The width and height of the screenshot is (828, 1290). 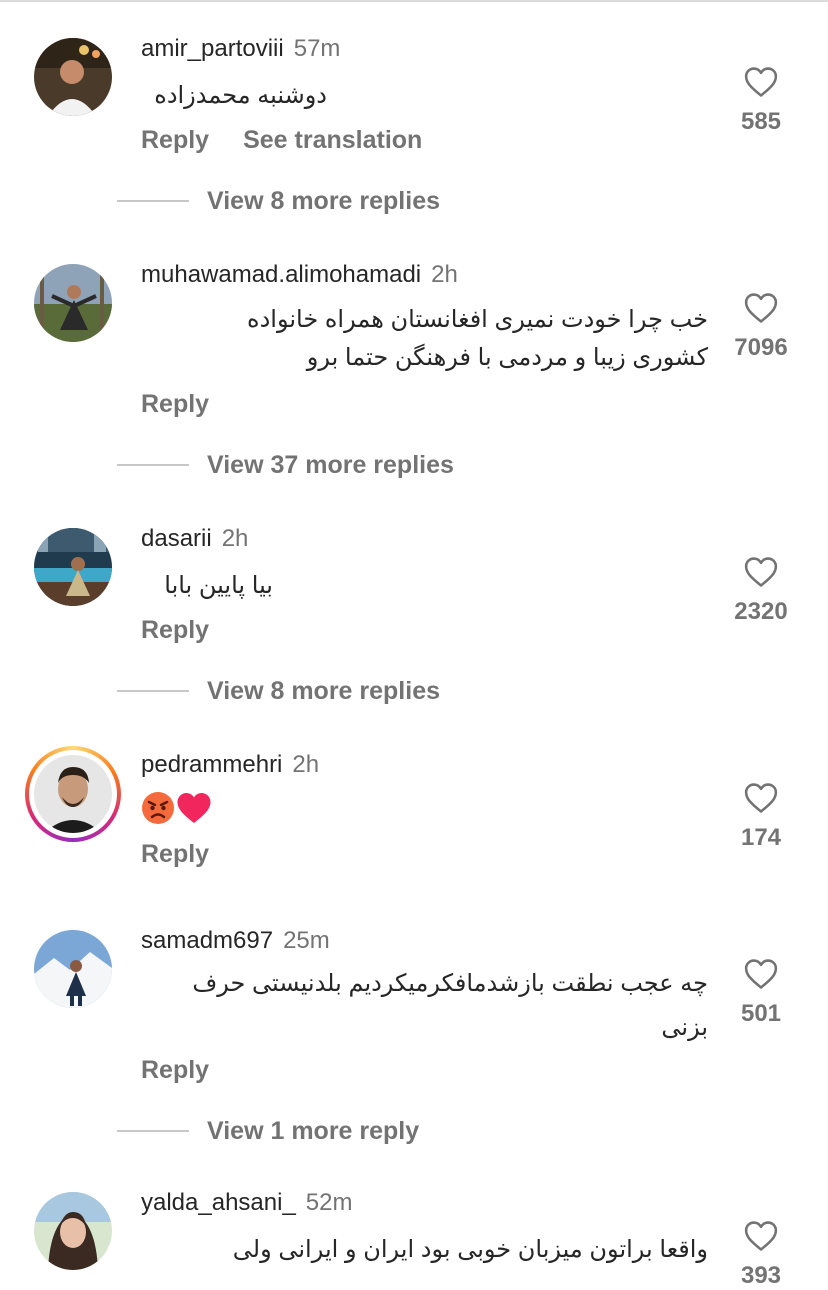 I want to click on timestamp: 25m, so click(x=306, y=940).